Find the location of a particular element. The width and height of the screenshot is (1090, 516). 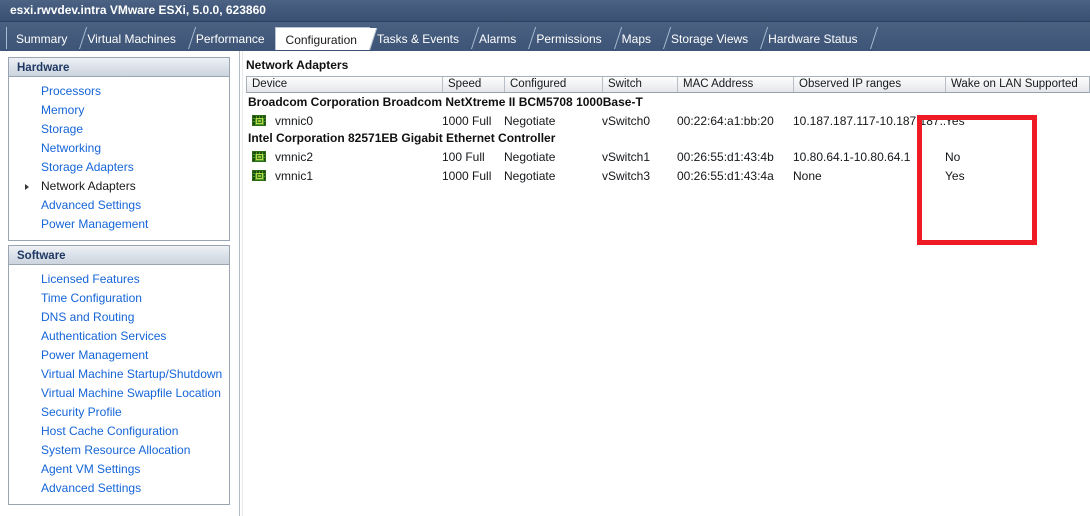

tab-storage-views: Storage Views is located at coordinates (715, 38).